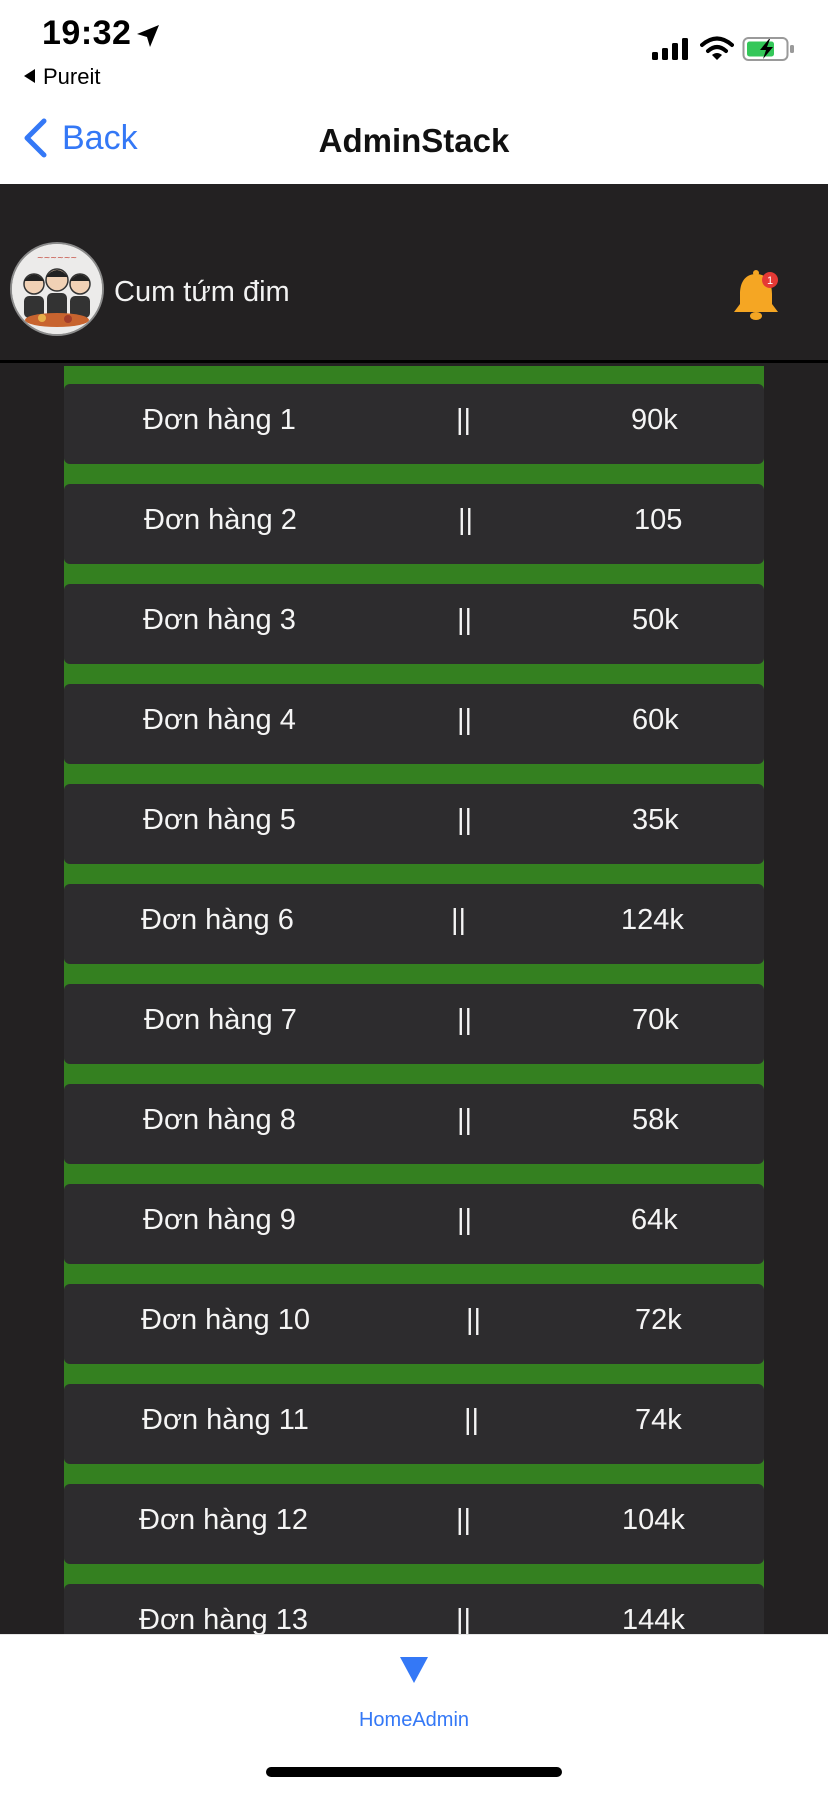 This screenshot has width=828, height=1793. What do you see at coordinates (654, 420) in the screenshot?
I see `order-price: 90k` at bounding box center [654, 420].